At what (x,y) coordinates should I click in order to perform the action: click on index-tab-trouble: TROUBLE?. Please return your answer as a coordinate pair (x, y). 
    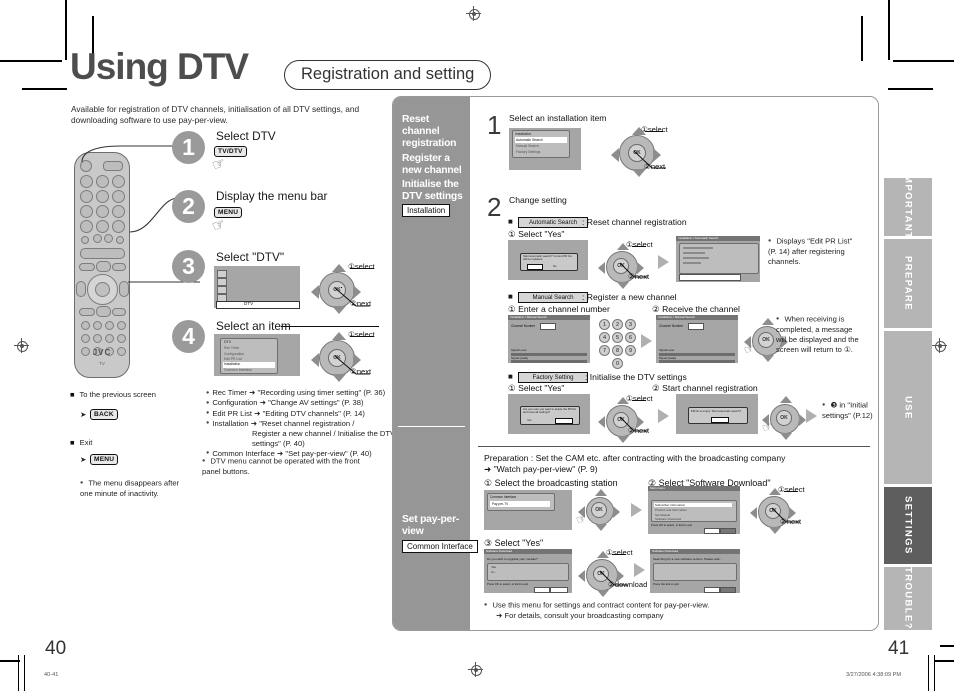
    Looking at the image, I should click on (908, 598).